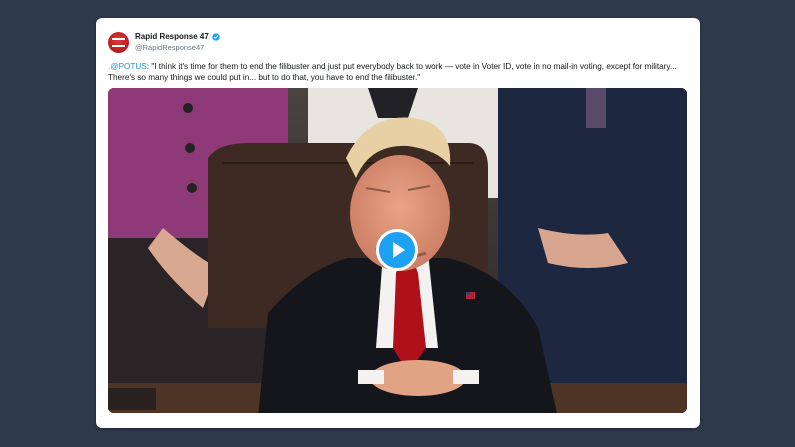 Image resolution: width=795 pixels, height=447 pixels. I want to click on author-info: Rapid Response 47 @RapidResponse47, so click(177, 42).